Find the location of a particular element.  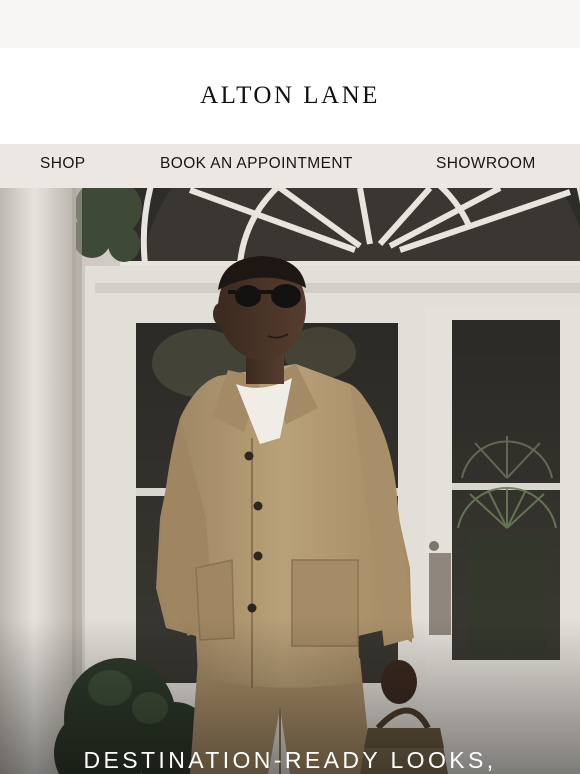

brand-logo: ALTON LANE is located at coordinates (290, 96).